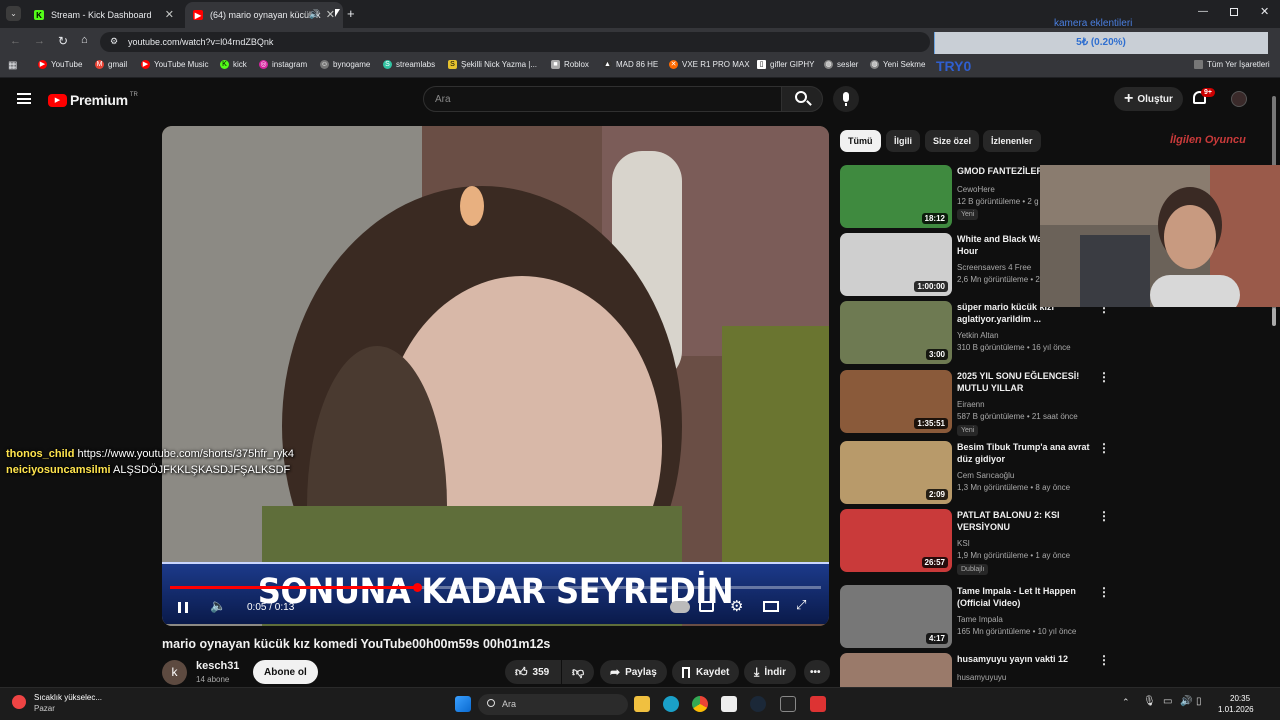  What do you see at coordinates (903, 141) in the screenshot?
I see `chip-related: İlgili` at bounding box center [903, 141].